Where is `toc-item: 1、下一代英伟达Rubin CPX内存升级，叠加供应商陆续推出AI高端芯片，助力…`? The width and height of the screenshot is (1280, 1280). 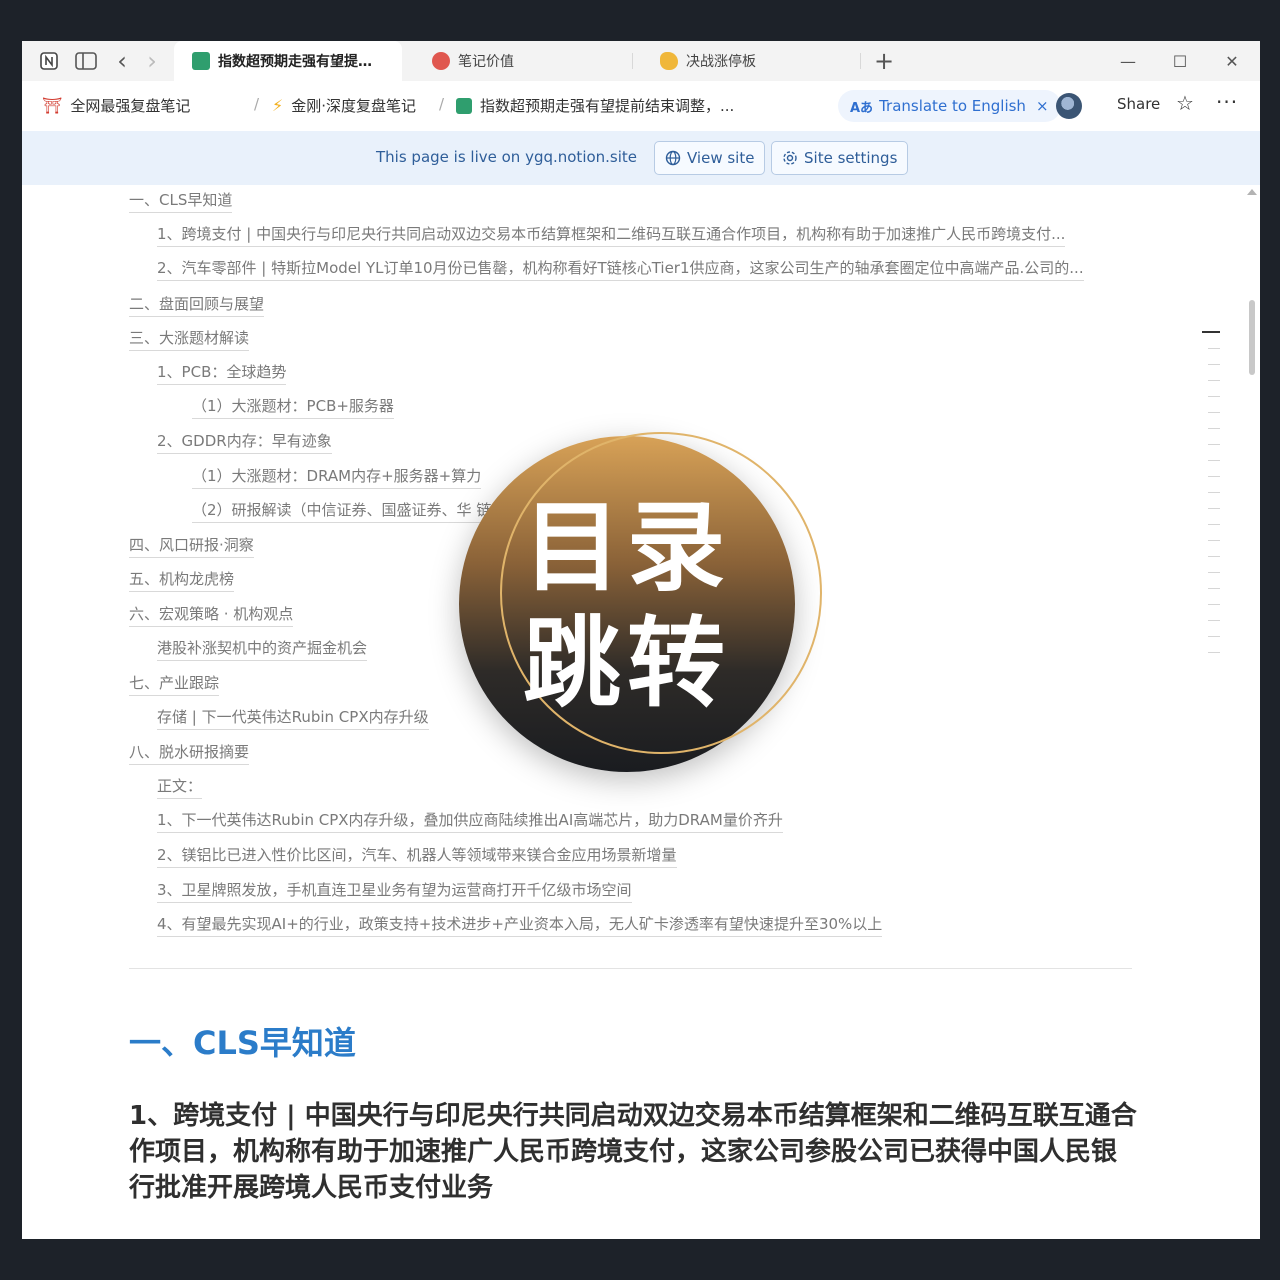
toc-item: 1、下一代英伟达Rubin CPX内存升级，叠加供应商陆续推出AI高端芯片，助力… is located at coordinates (470, 821).